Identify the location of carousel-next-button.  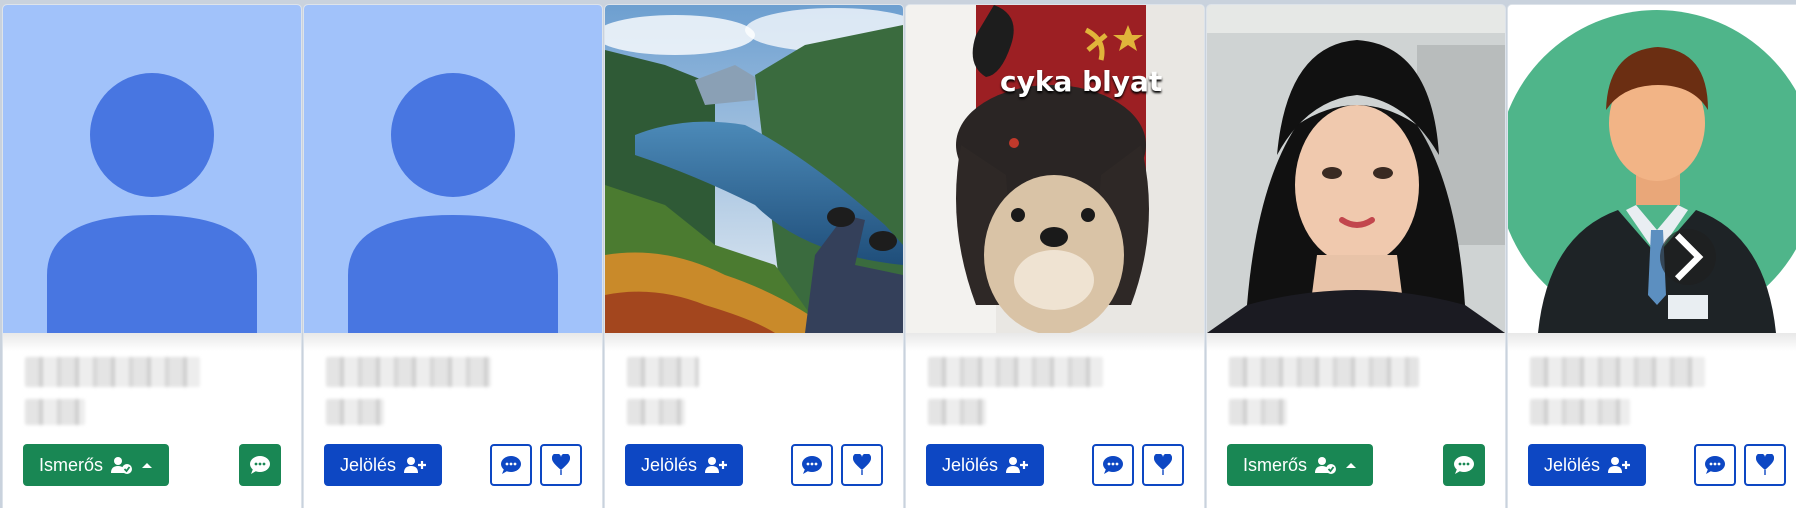
(1688, 257).